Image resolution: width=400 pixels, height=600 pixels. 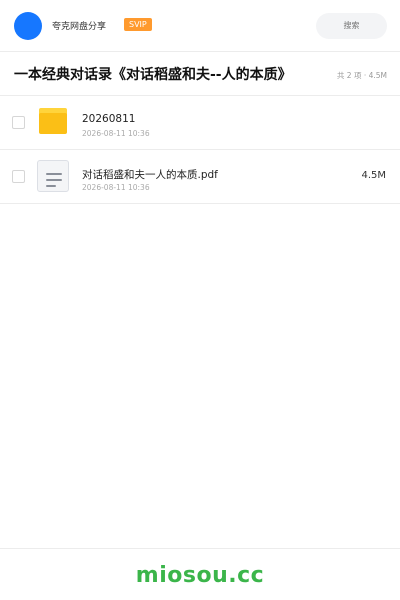 I want to click on share-header: 夸克网盘分享 SVIP, so click(x=200, y=26).